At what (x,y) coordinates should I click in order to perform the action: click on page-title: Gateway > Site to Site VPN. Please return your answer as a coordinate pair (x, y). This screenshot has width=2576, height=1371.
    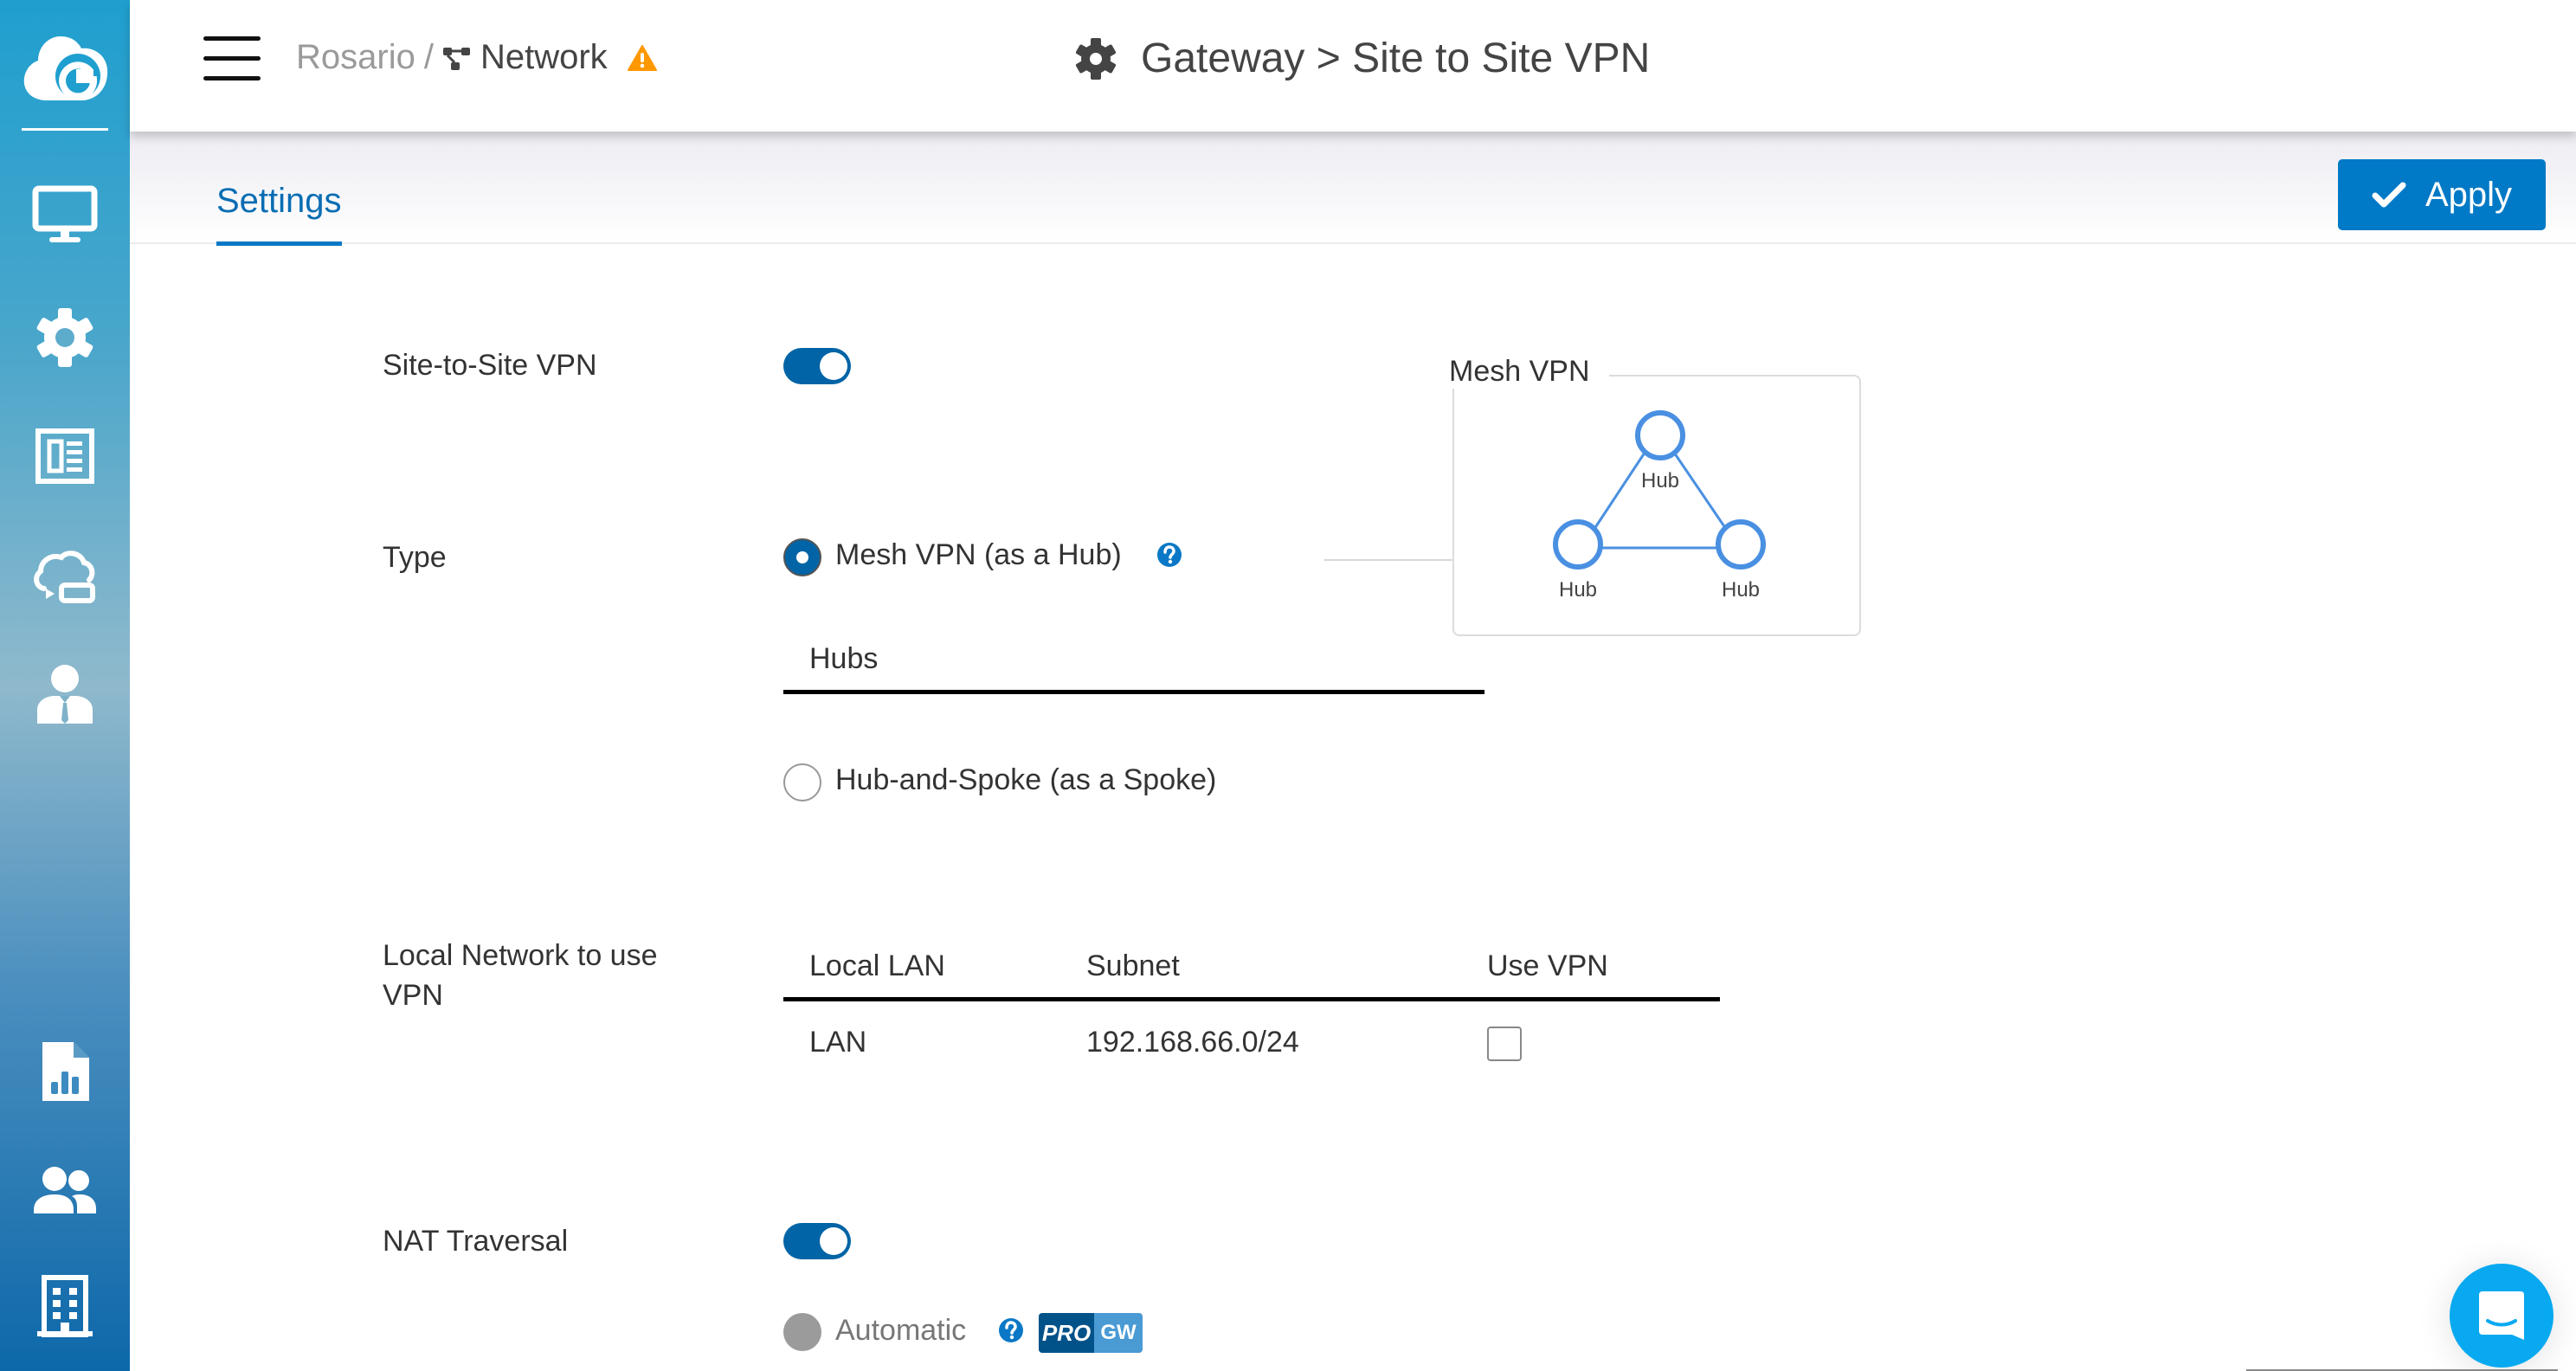
    Looking at the image, I should click on (1361, 59).